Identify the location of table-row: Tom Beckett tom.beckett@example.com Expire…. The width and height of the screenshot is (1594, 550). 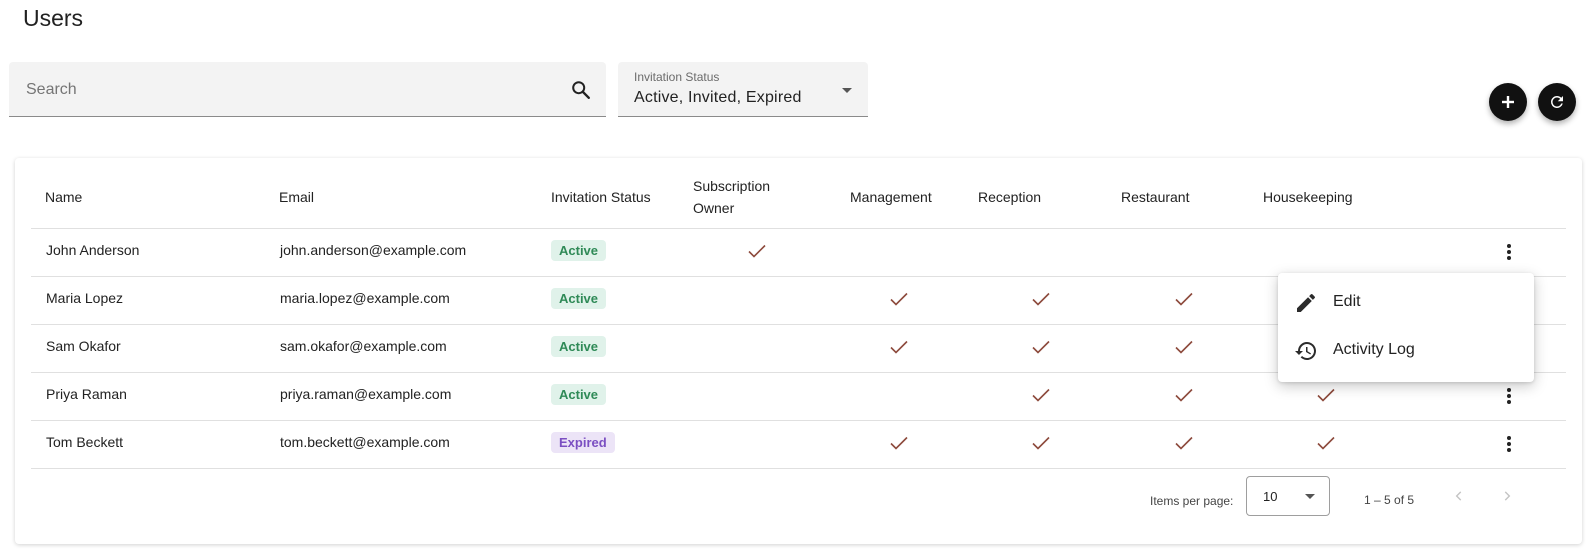
(798, 444).